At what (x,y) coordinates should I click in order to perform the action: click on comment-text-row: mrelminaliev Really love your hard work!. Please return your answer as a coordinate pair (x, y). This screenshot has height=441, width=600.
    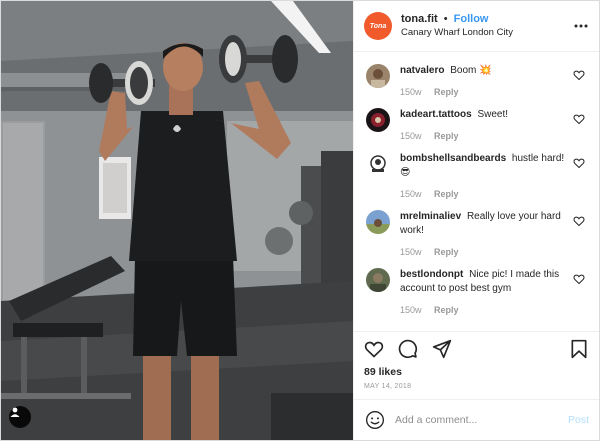
    Looking at the image, I should click on (484, 224).